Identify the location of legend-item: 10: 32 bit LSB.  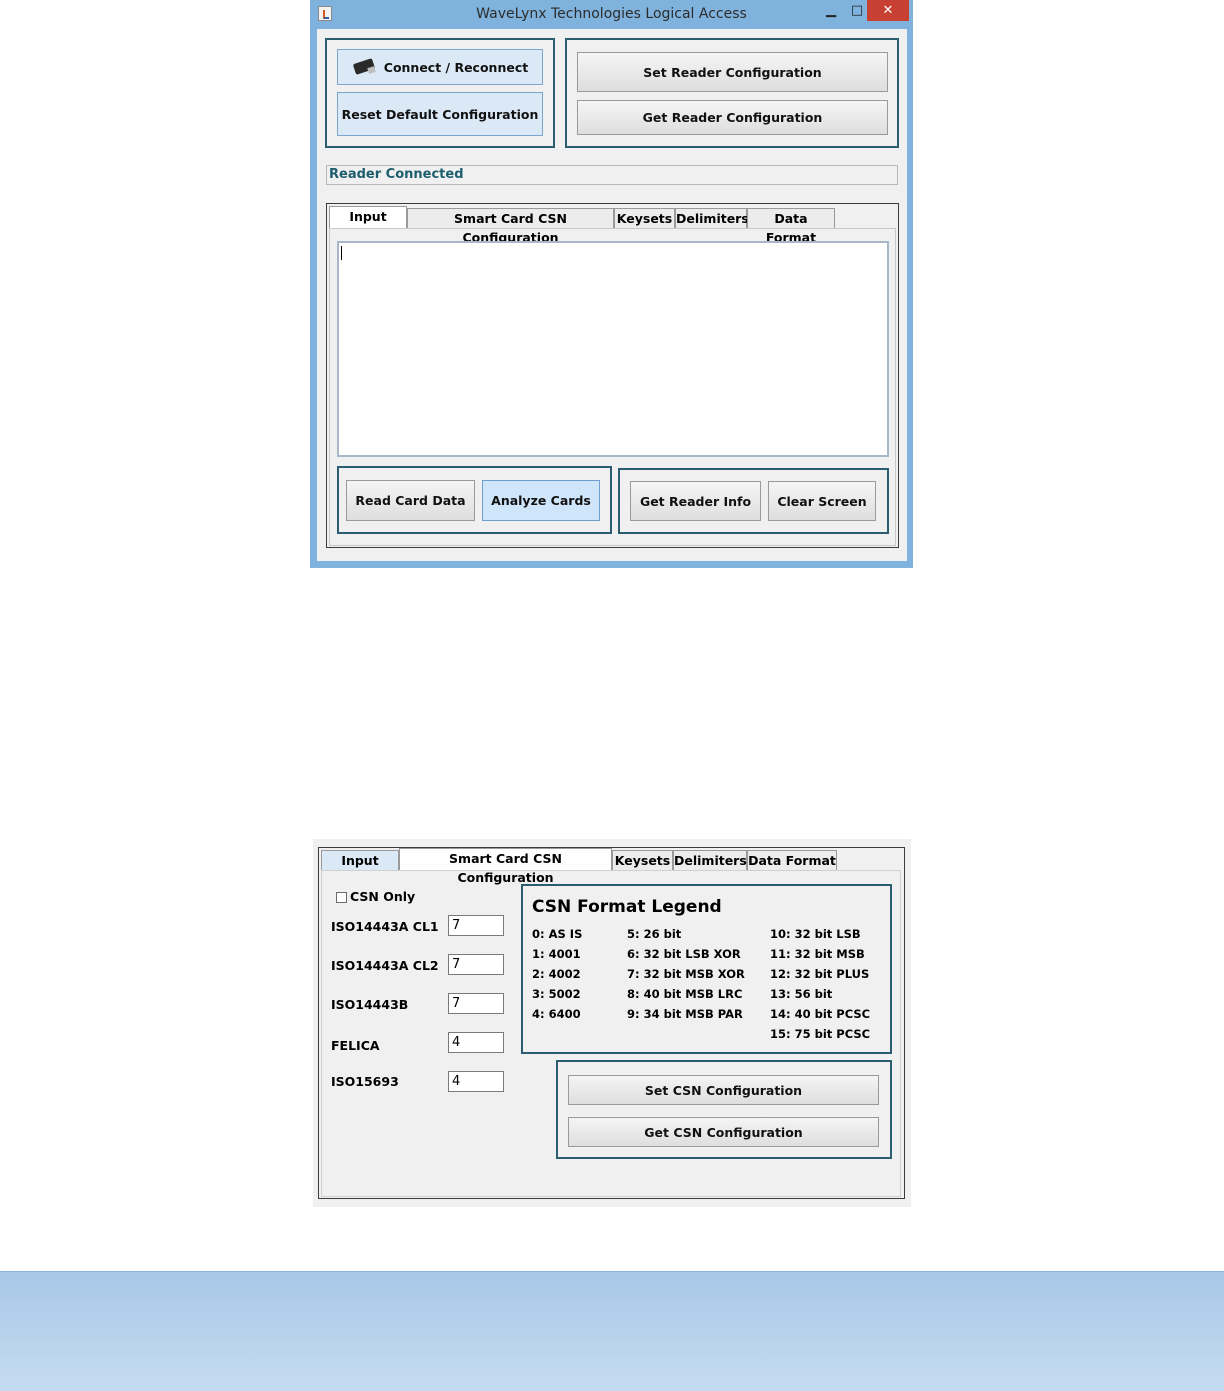
(815, 934).